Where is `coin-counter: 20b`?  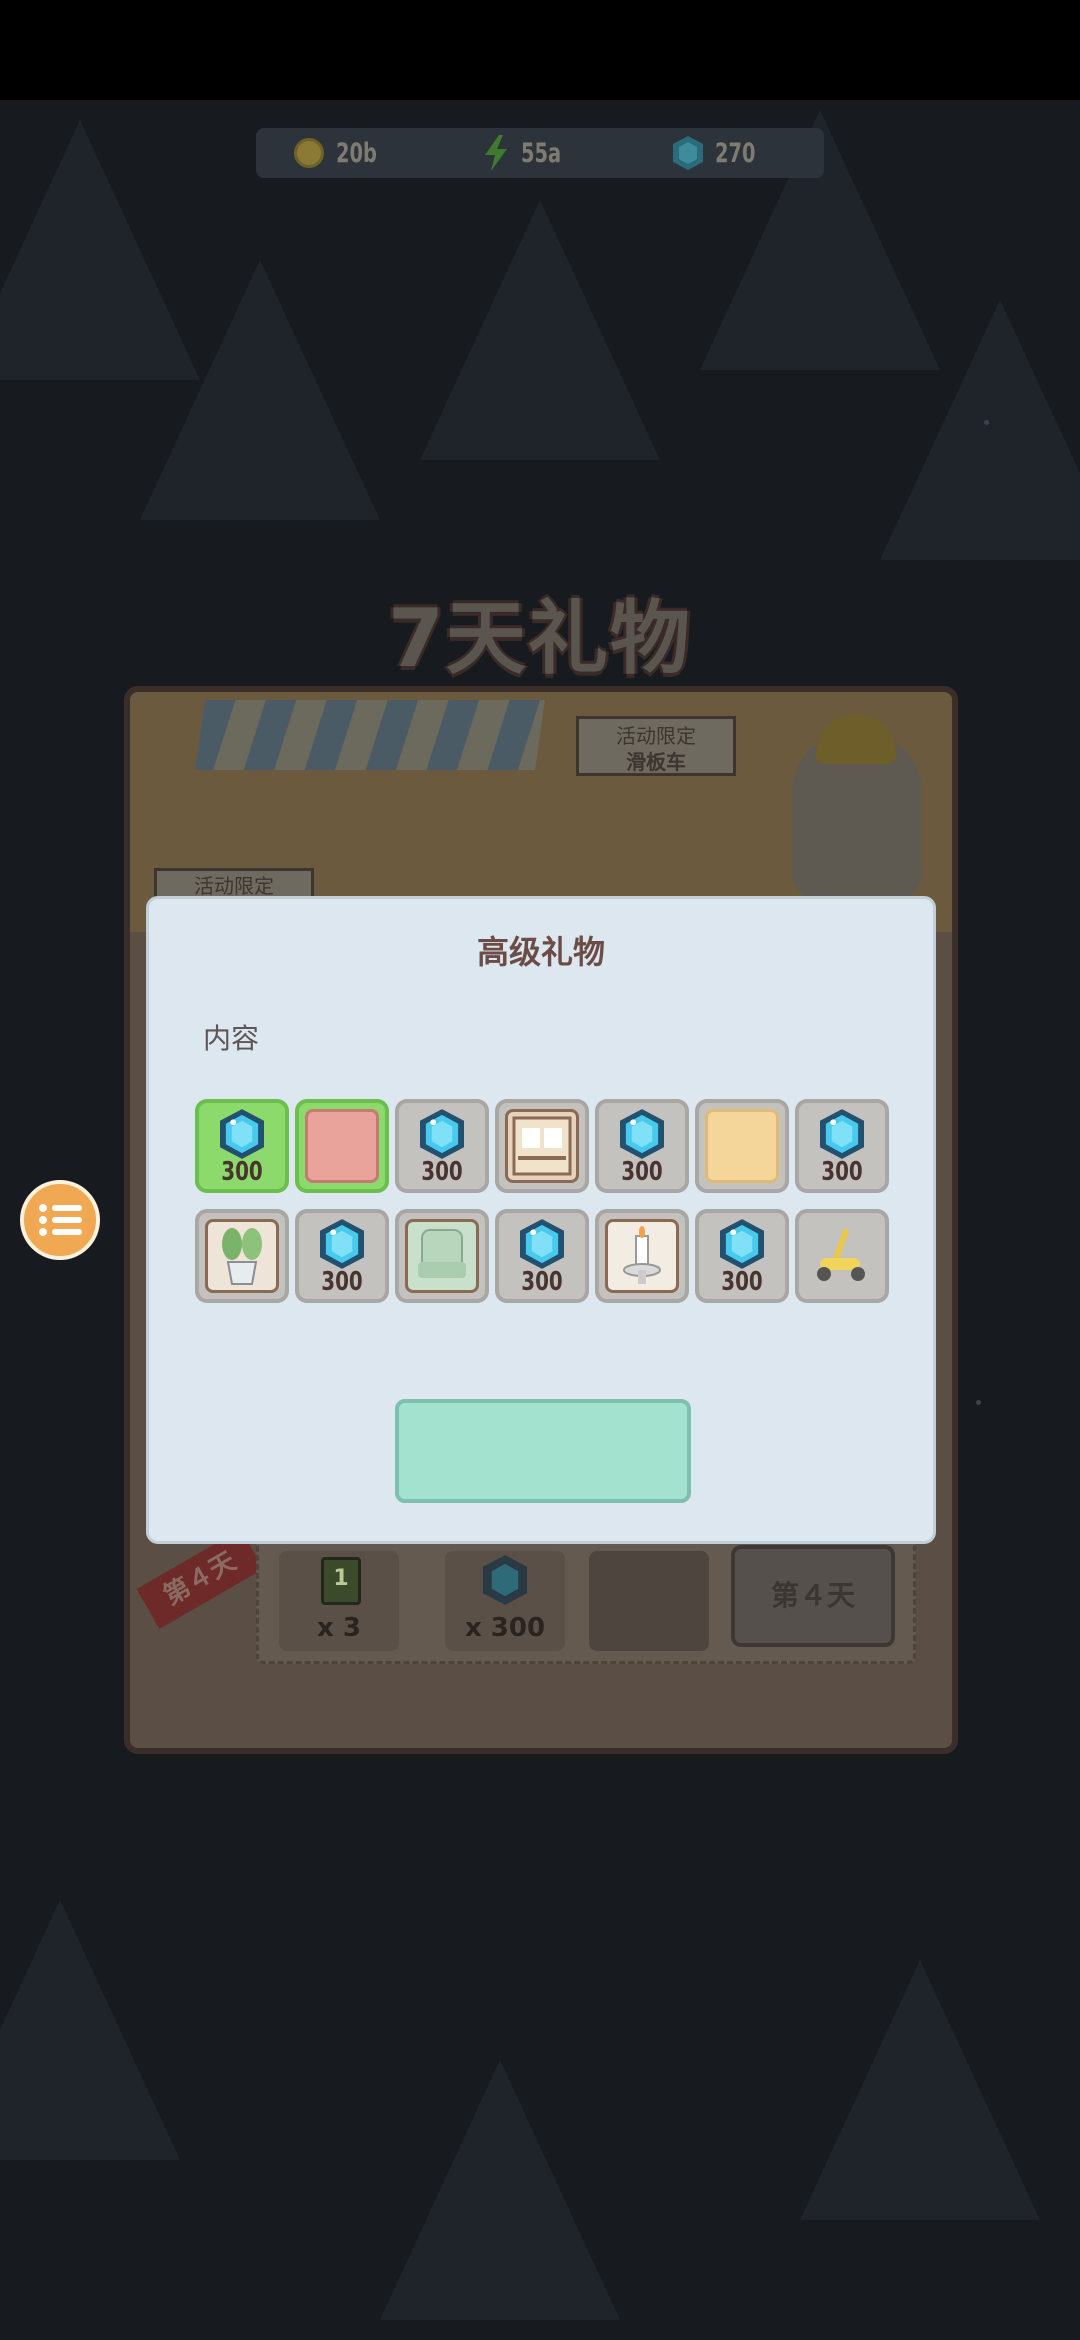
coin-counter: 20b is located at coordinates (350, 153).